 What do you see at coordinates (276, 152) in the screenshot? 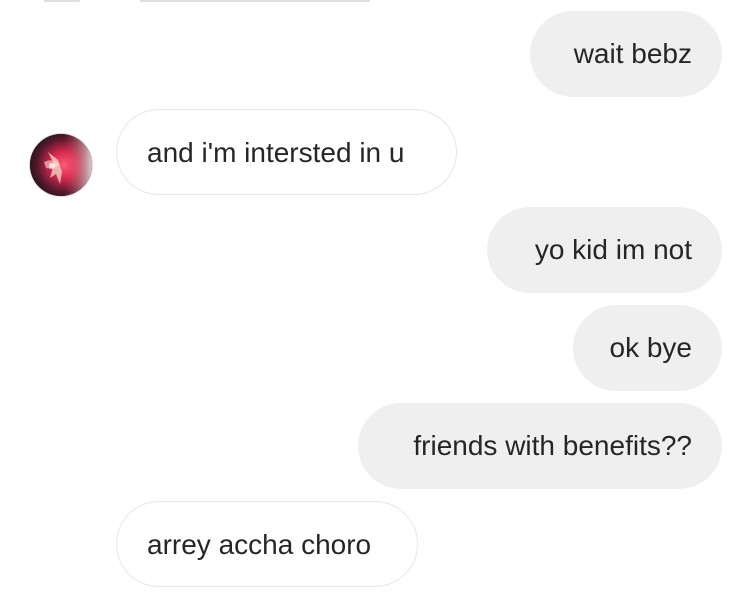
I see `message-text: and i'm intersted in u` at bounding box center [276, 152].